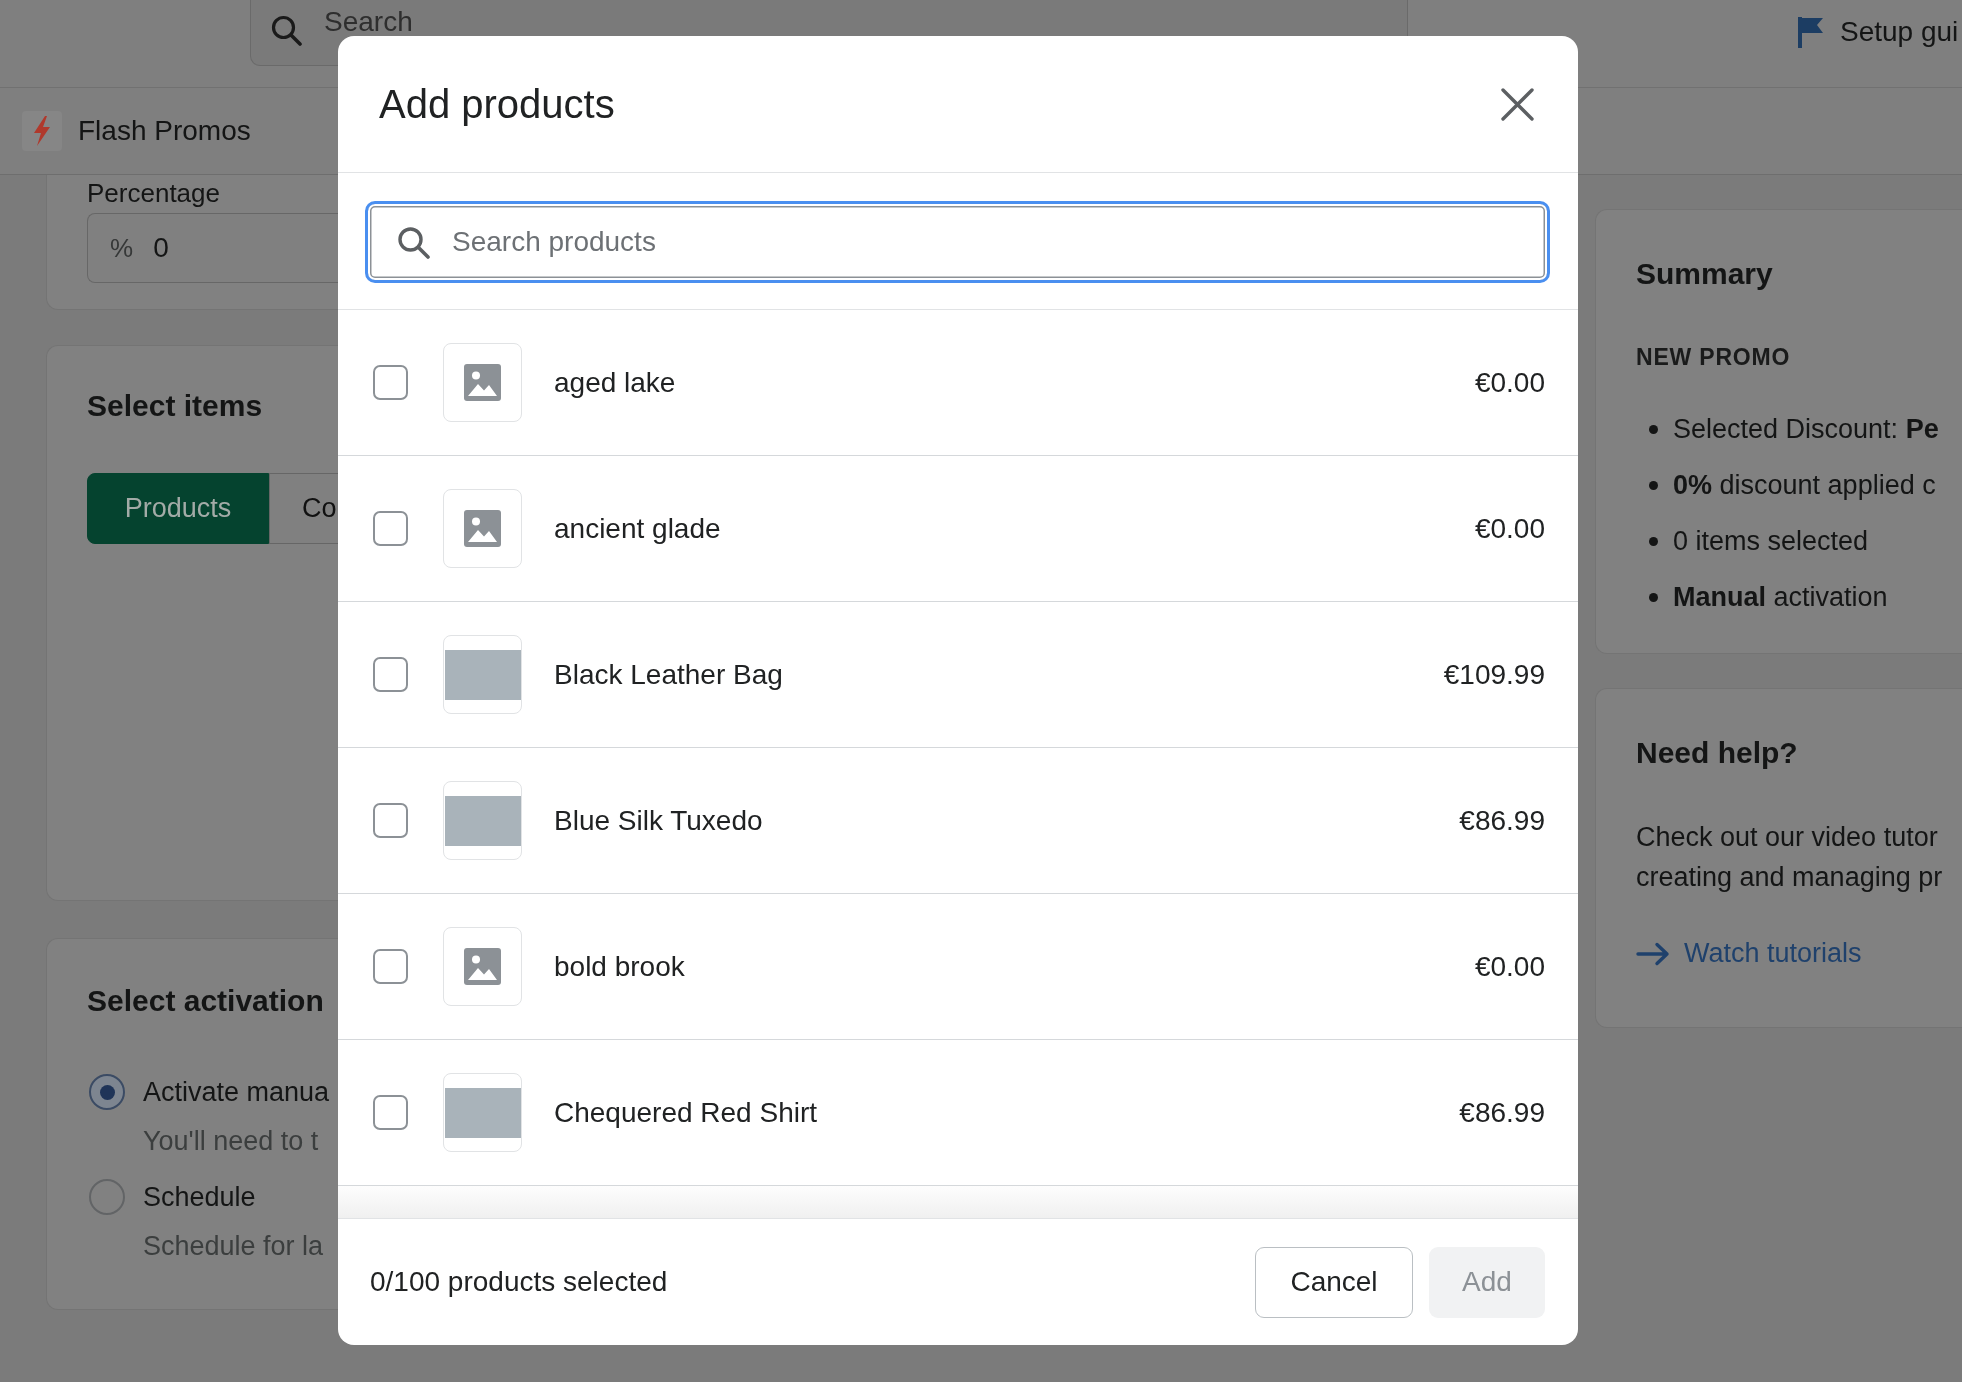 Image resolution: width=1962 pixels, height=1382 pixels. I want to click on card-heading: Select items, so click(175, 406).